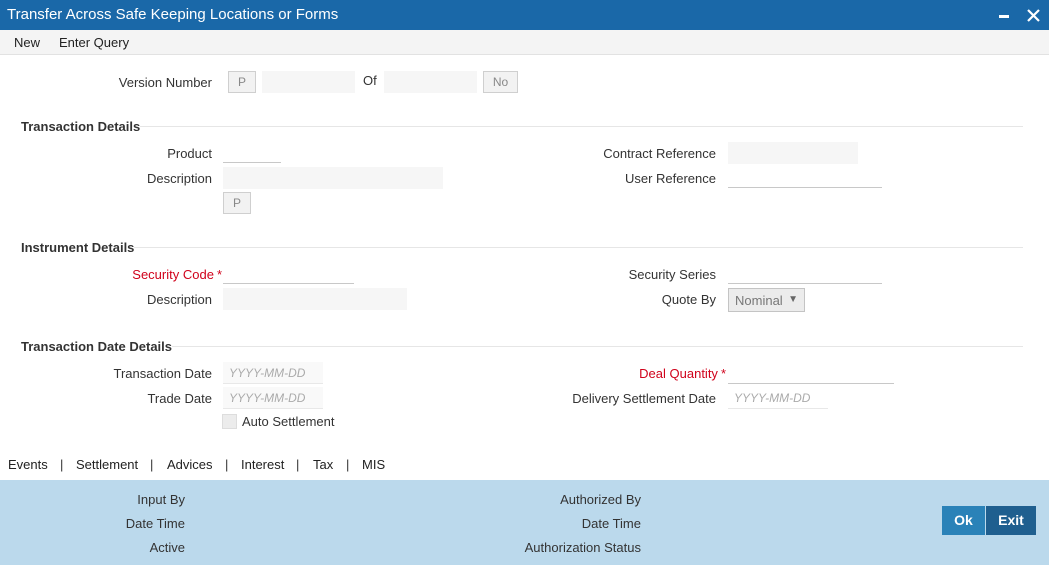  I want to click on toolbar: New Enter Query, so click(524, 42).